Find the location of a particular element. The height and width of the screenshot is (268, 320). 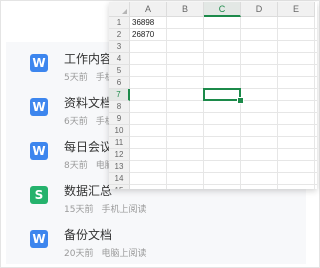

row-header-6: 6 is located at coordinates (119, 83).